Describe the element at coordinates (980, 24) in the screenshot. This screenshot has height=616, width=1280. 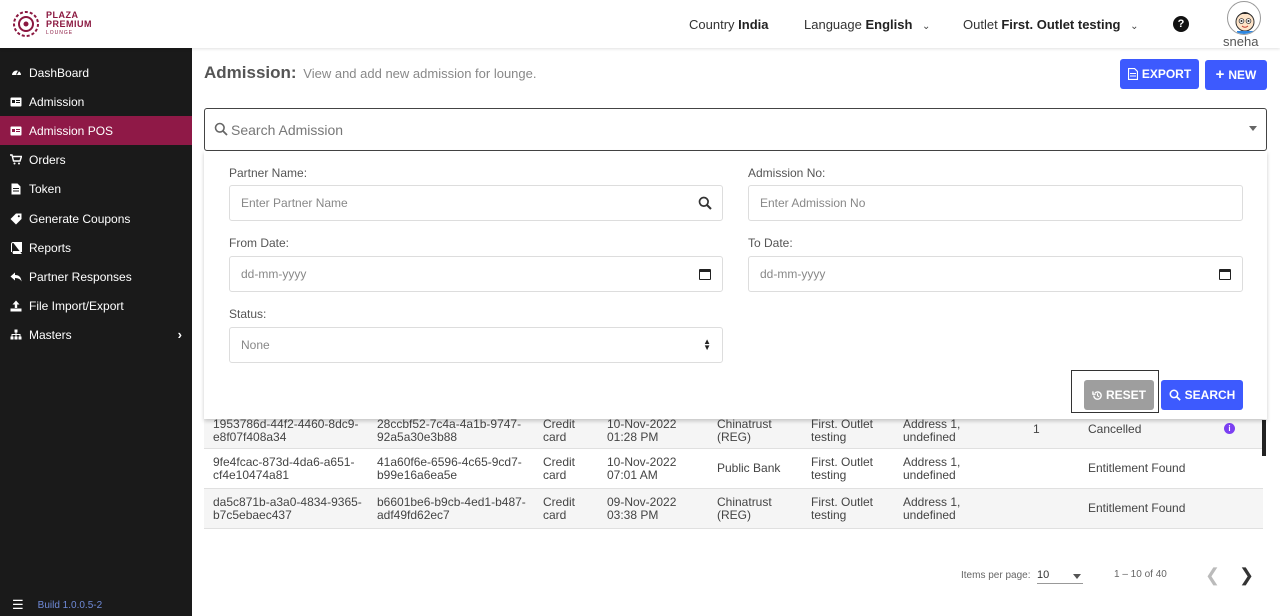
I see `outlet-label: Outlet` at that location.